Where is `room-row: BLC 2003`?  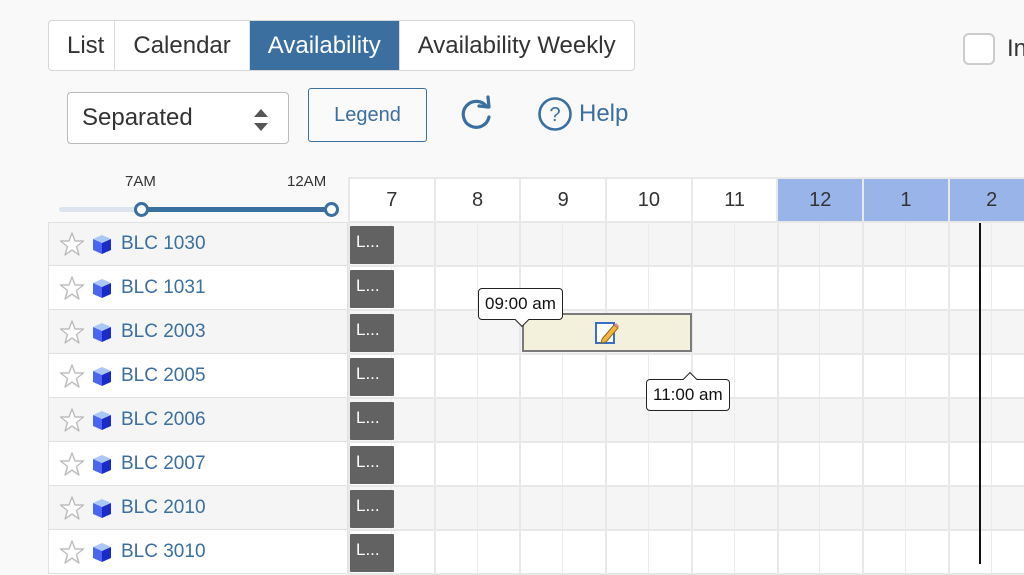 room-row: BLC 2003 is located at coordinates (198, 332).